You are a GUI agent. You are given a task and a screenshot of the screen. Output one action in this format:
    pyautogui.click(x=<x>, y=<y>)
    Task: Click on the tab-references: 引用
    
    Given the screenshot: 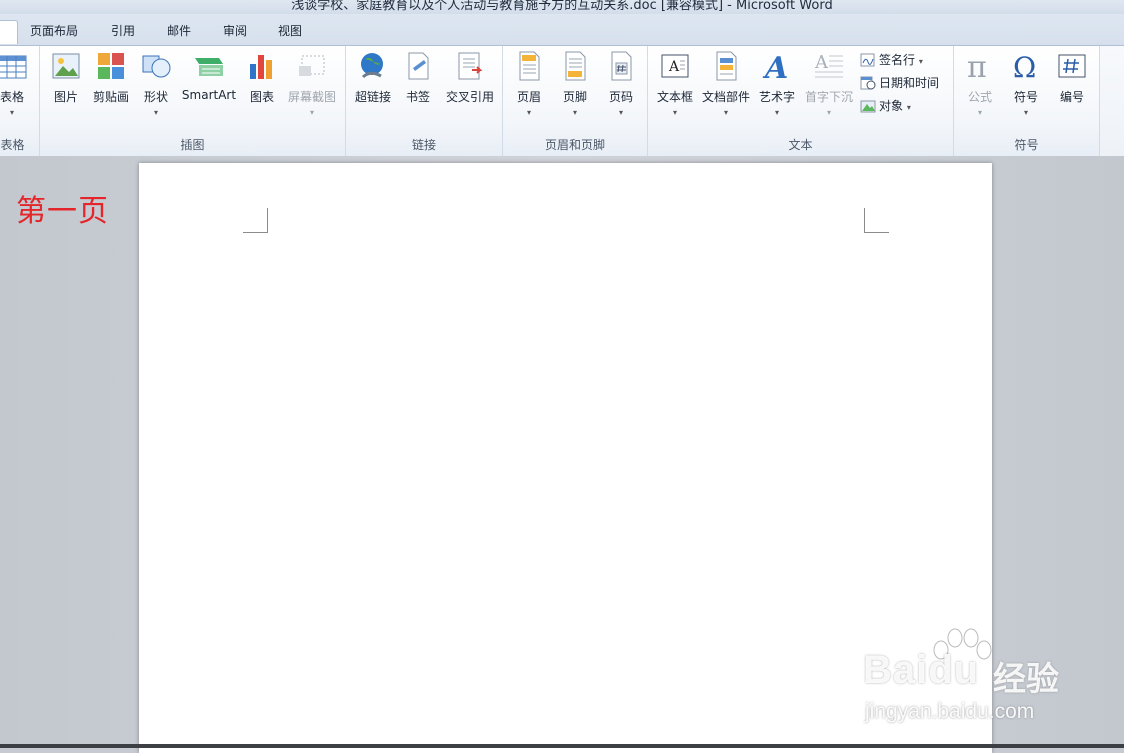 What is the action you would take?
    pyautogui.click(x=123, y=32)
    